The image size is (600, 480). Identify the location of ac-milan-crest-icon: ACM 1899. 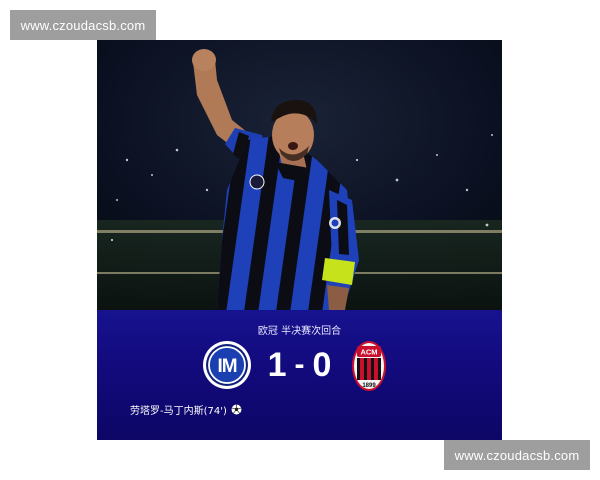
(369, 366).